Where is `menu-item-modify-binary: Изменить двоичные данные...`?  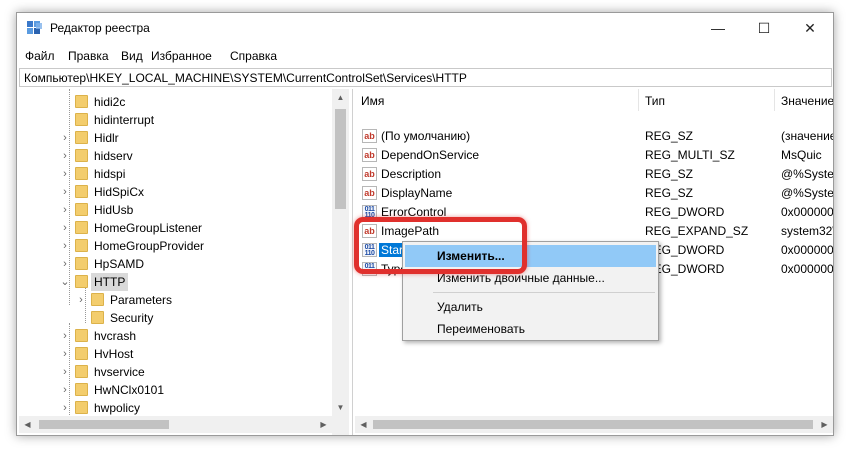
menu-item-modify-binary: Изменить двоичные данные... is located at coordinates (530, 278).